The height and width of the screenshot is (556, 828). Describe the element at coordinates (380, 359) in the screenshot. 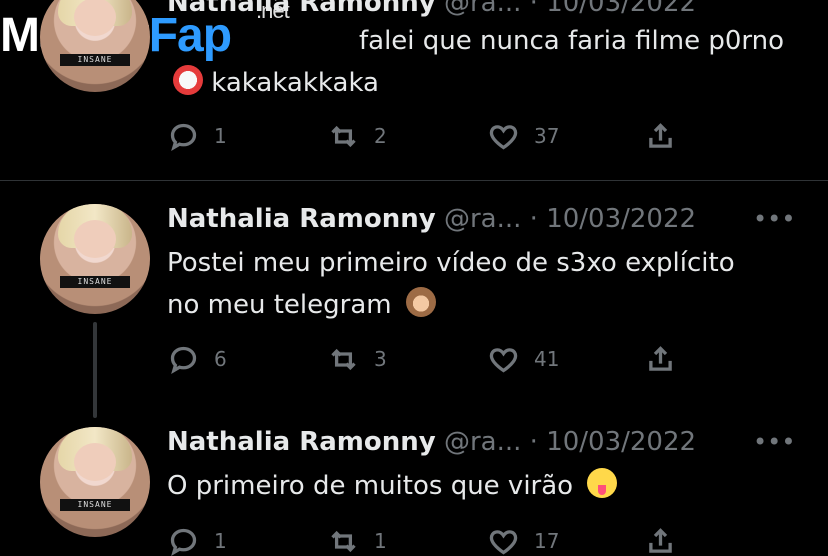

I see `retweet-count: 3` at that location.